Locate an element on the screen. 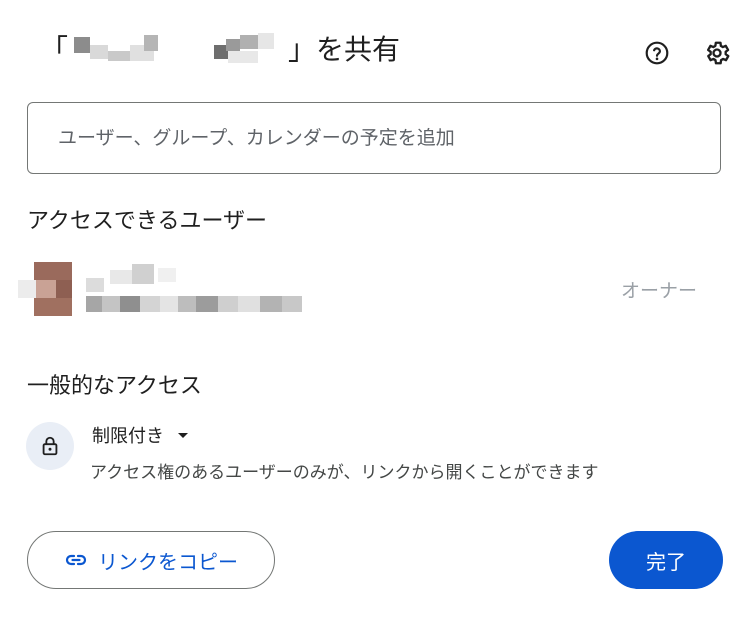  help-button is located at coordinates (657, 53).